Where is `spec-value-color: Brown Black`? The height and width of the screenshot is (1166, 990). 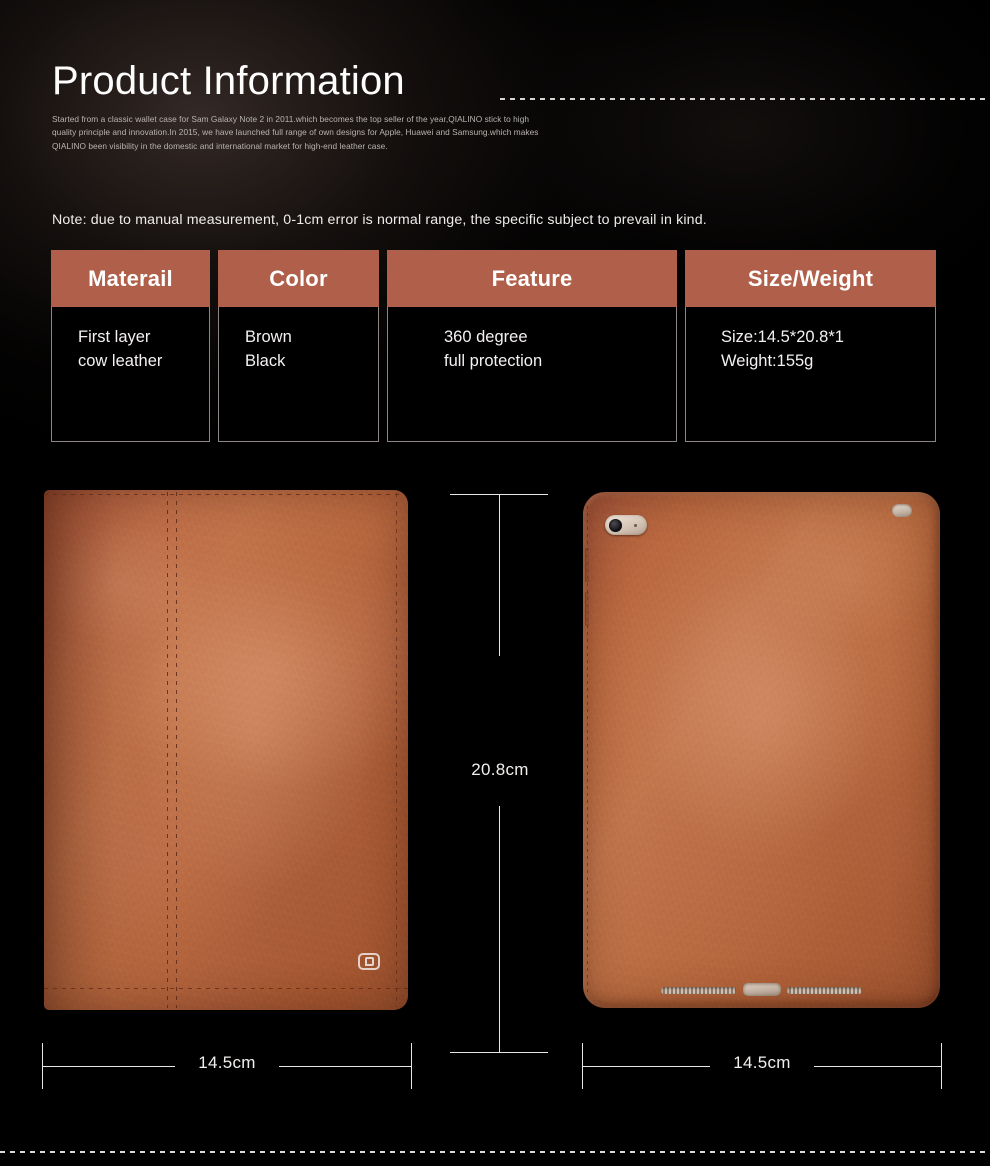 spec-value-color: Brown Black is located at coordinates (298, 374).